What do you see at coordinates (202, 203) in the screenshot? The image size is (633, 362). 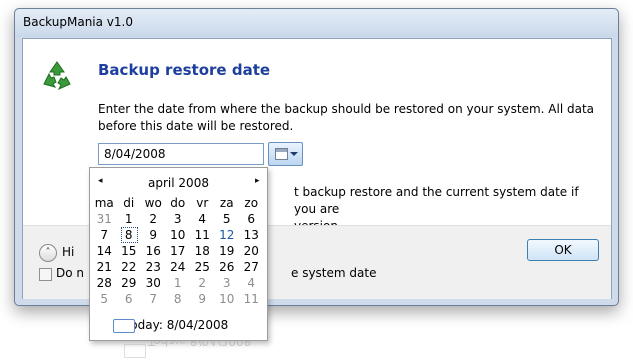 I see `weekday-label: vr` at bounding box center [202, 203].